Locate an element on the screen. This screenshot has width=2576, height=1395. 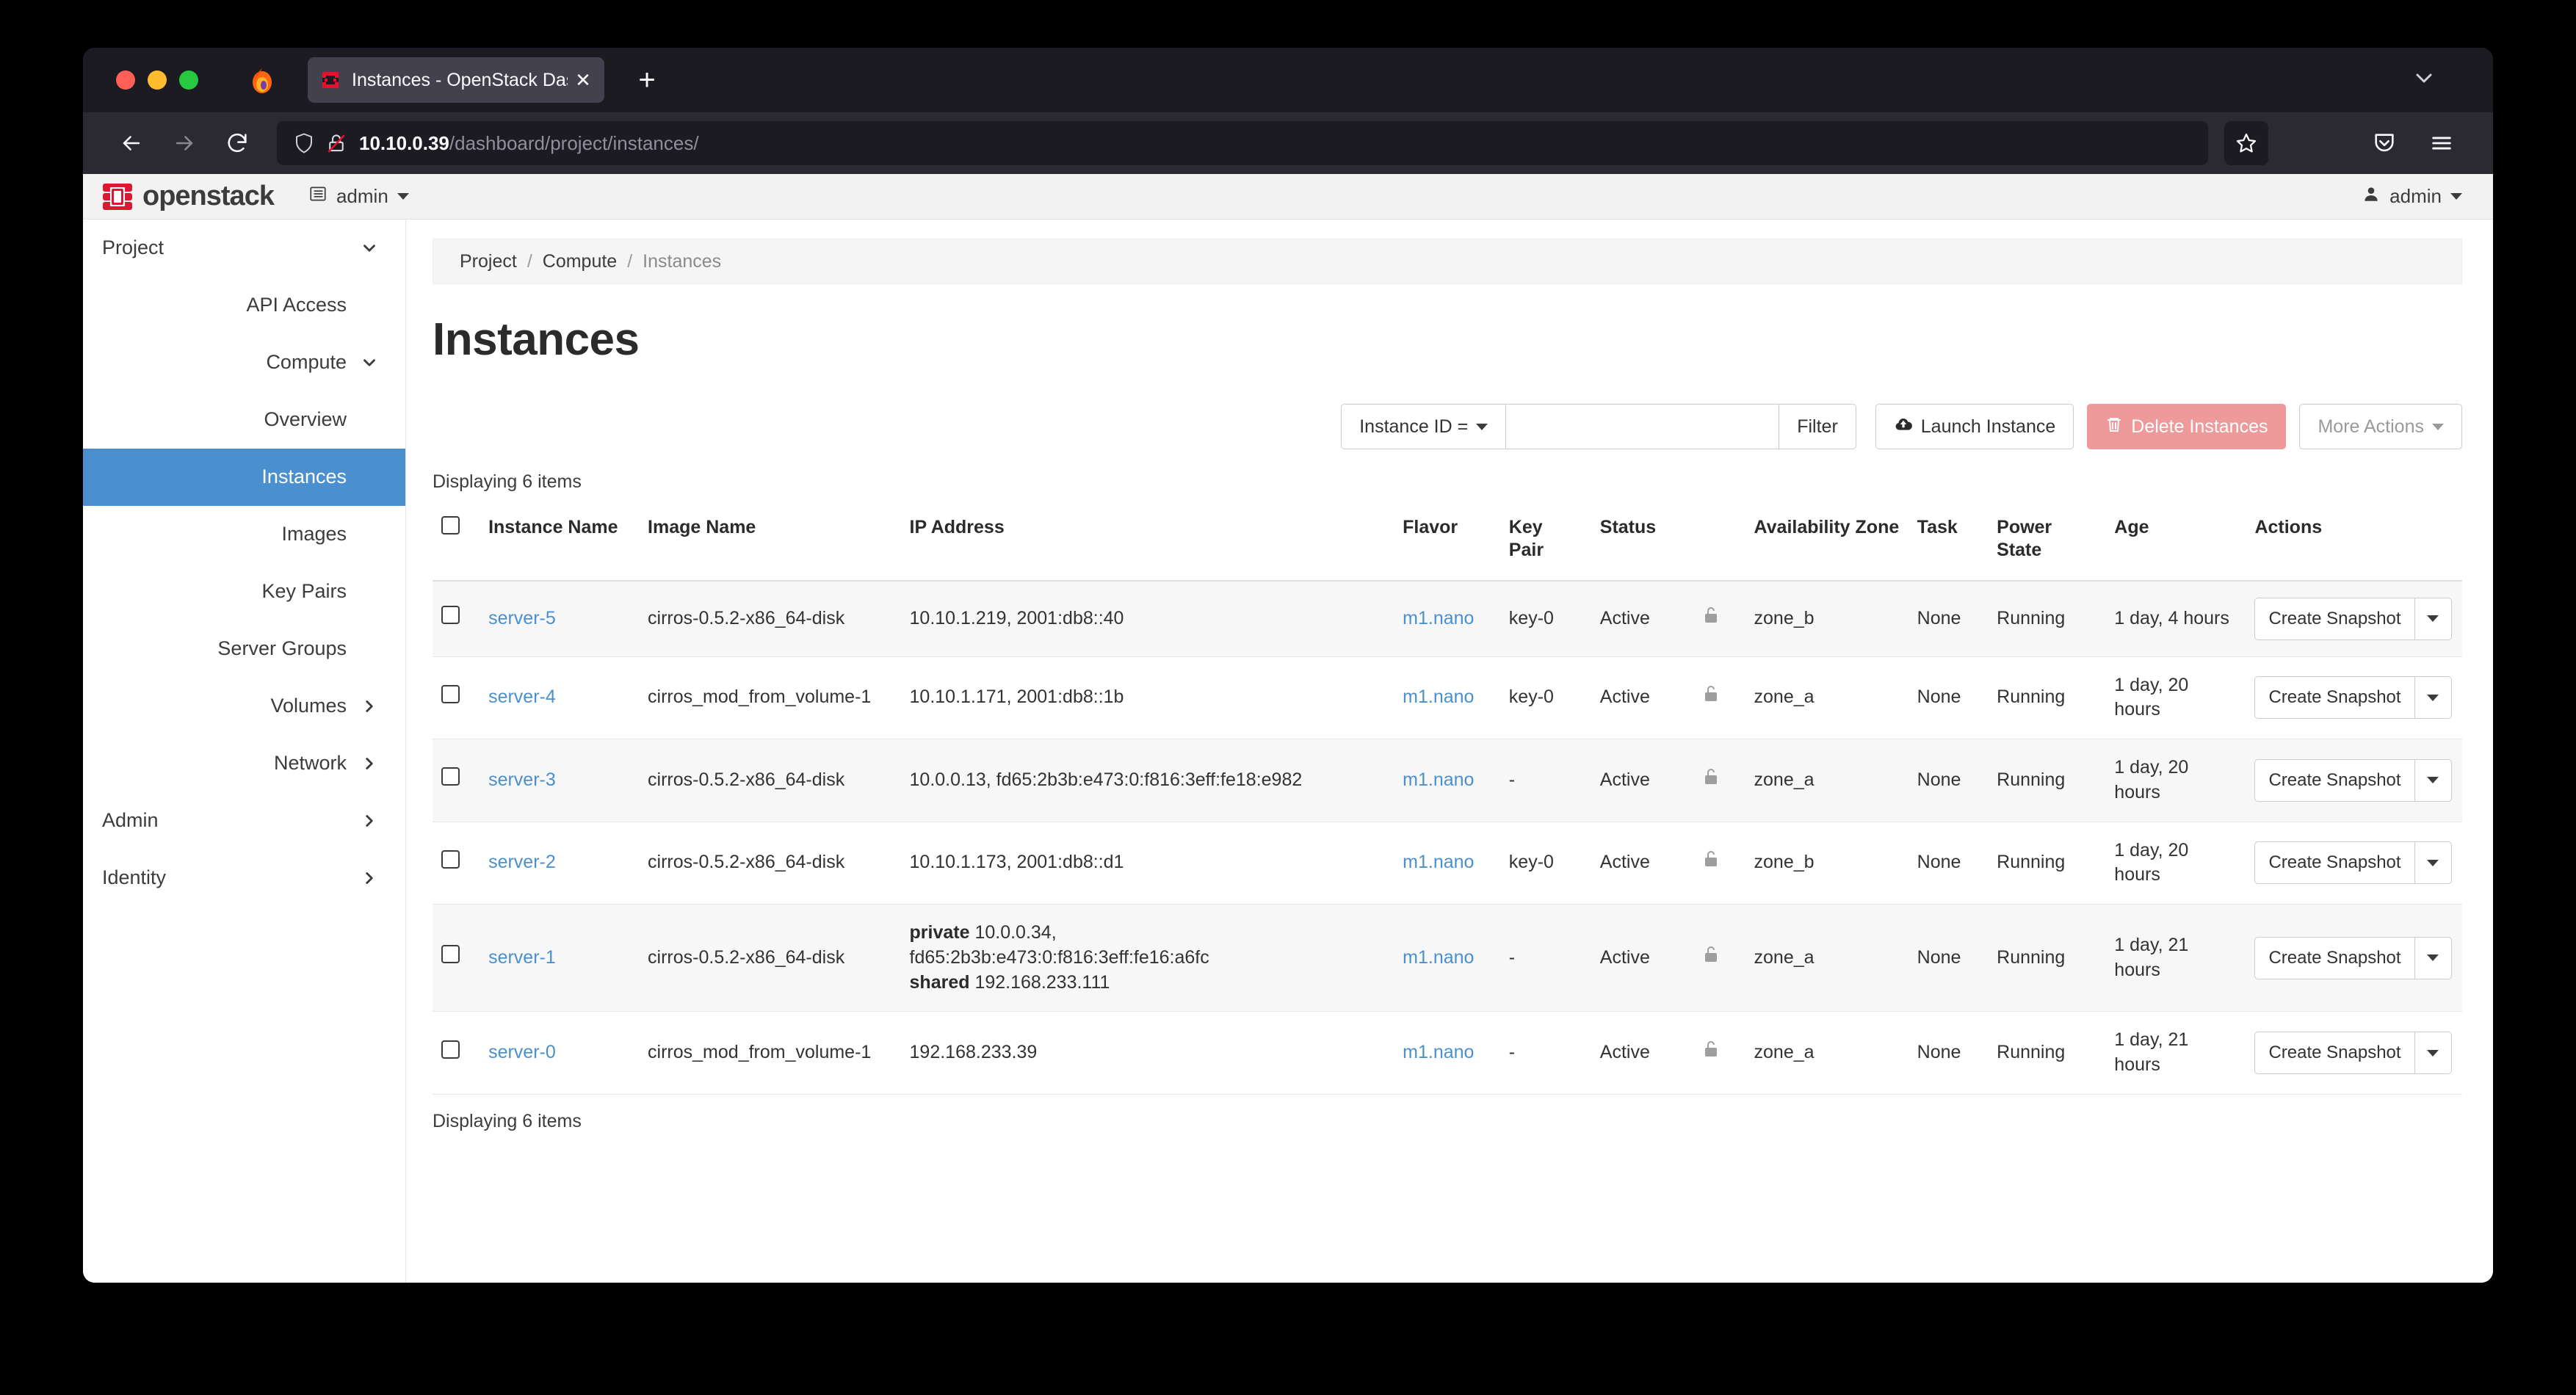
more-actions-button: More Actions is located at coordinates (2380, 426).